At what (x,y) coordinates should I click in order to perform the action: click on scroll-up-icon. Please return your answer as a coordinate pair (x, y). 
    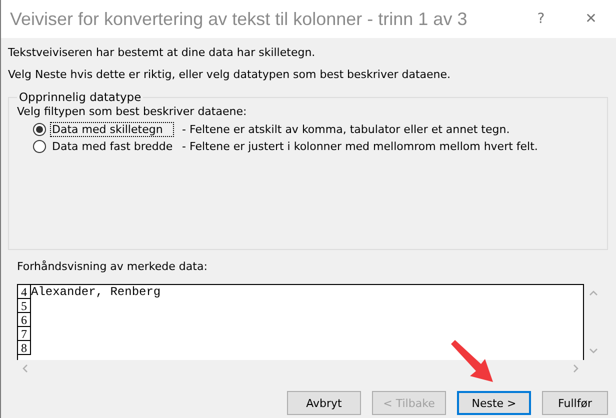
    Looking at the image, I should click on (593, 293).